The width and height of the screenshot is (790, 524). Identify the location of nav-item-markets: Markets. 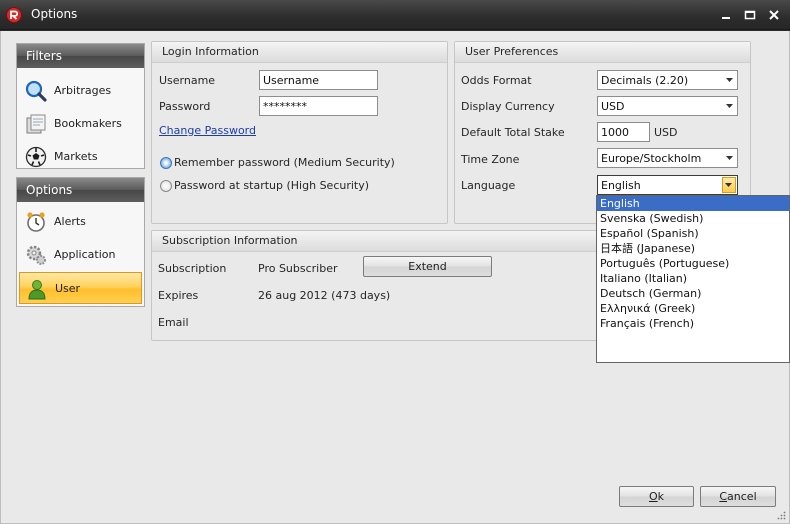
(80, 157).